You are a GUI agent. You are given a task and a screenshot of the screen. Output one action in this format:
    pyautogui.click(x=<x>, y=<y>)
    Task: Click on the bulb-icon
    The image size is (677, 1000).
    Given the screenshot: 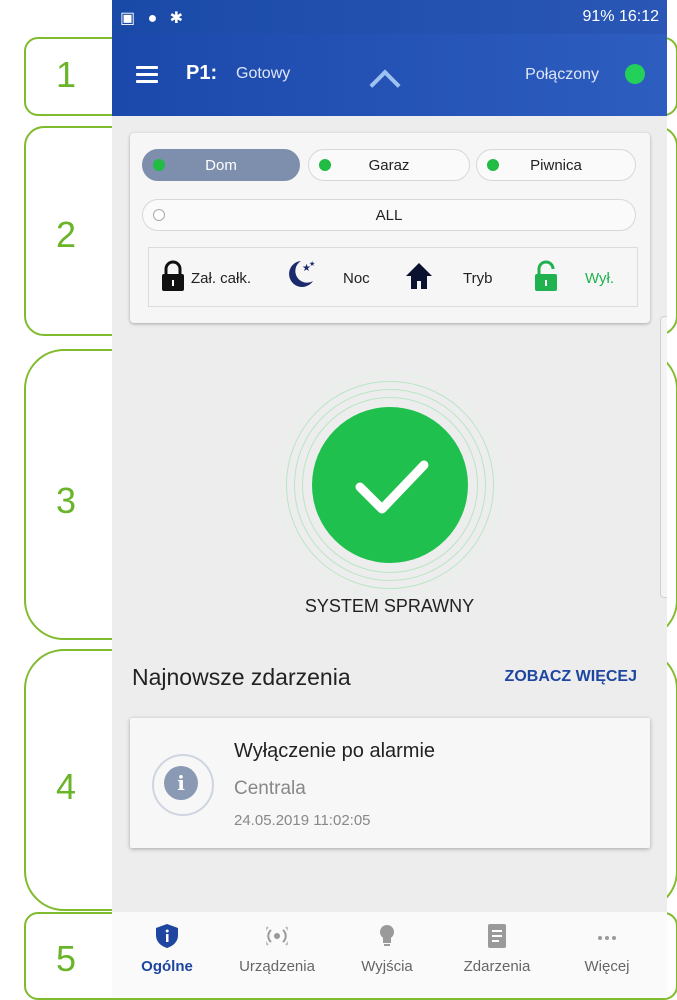 What is the action you would take?
    pyautogui.click(x=387, y=935)
    